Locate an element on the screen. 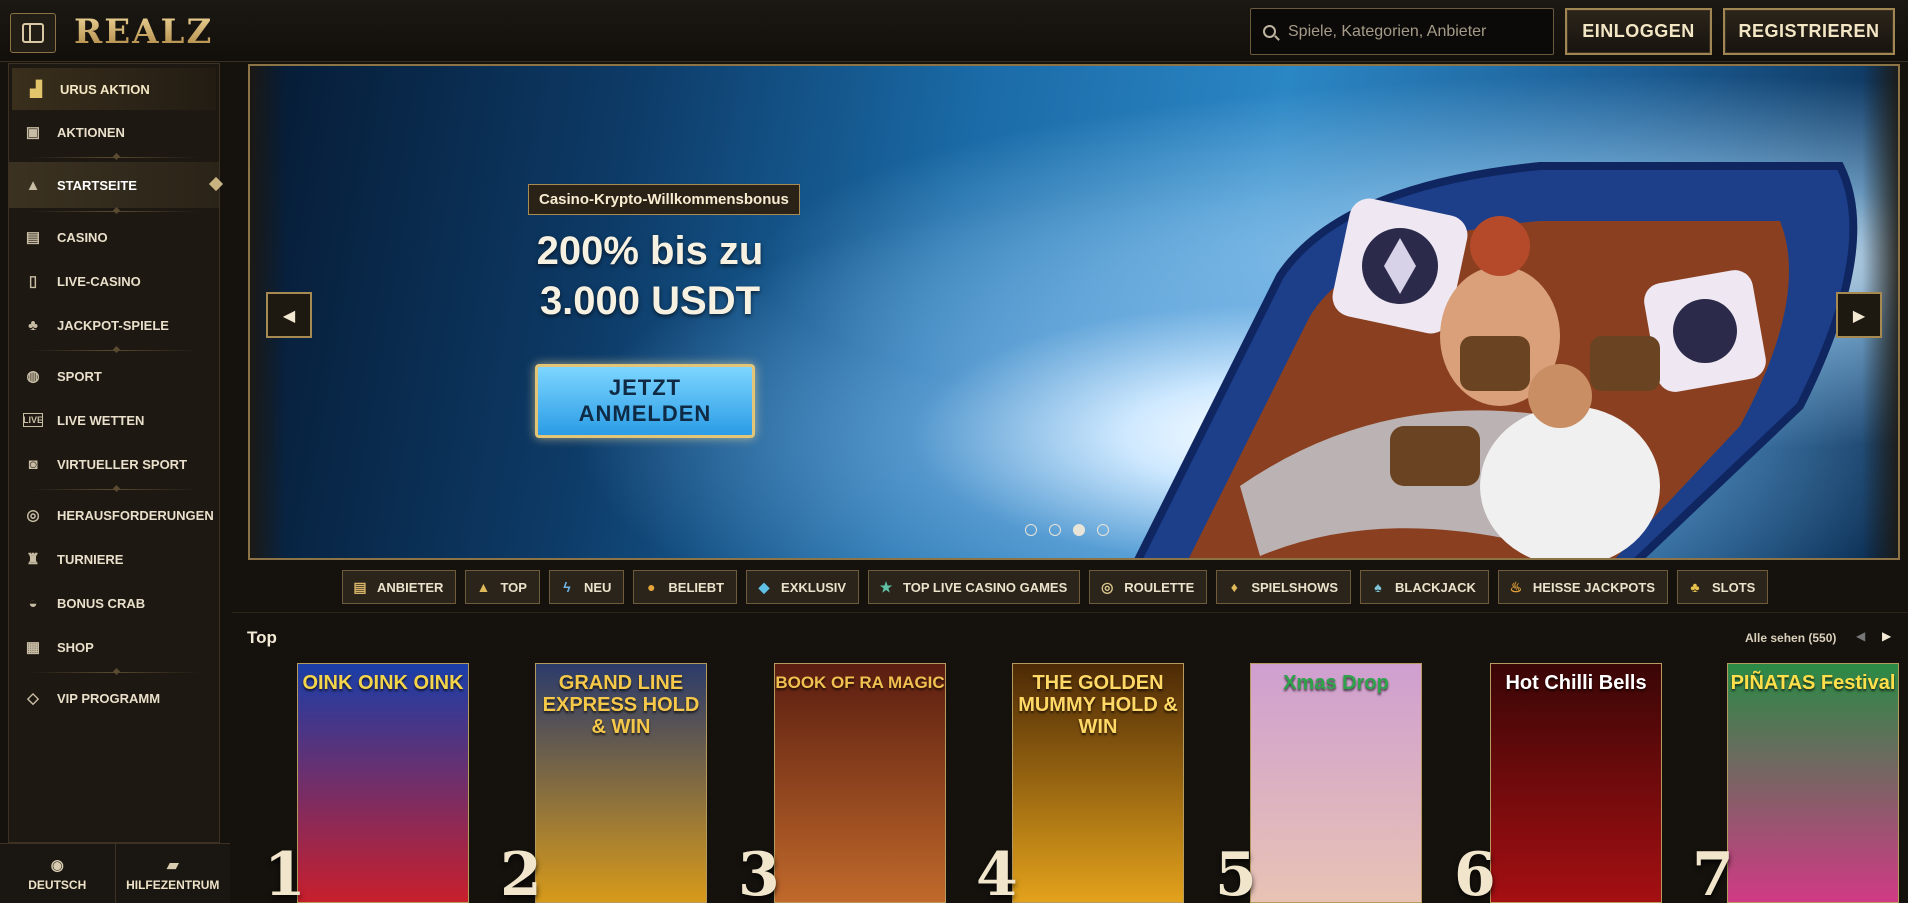 The width and height of the screenshot is (1908, 903). sidebar-item-virtueller-sport: ◙ VIRTUELLER SPORT is located at coordinates (114, 464).